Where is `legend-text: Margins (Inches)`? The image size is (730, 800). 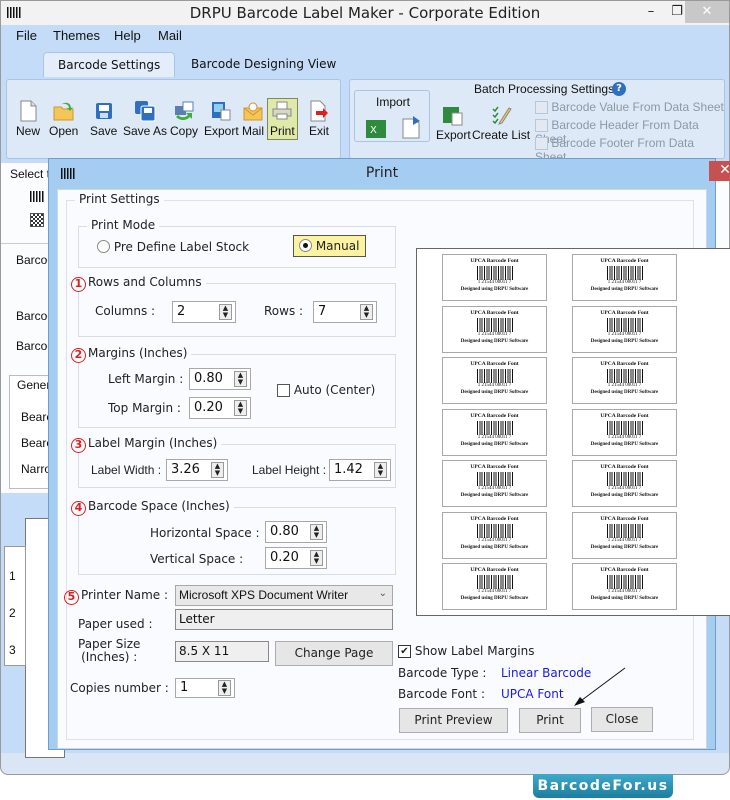
legend-text: Margins (Inches) is located at coordinates (138, 353).